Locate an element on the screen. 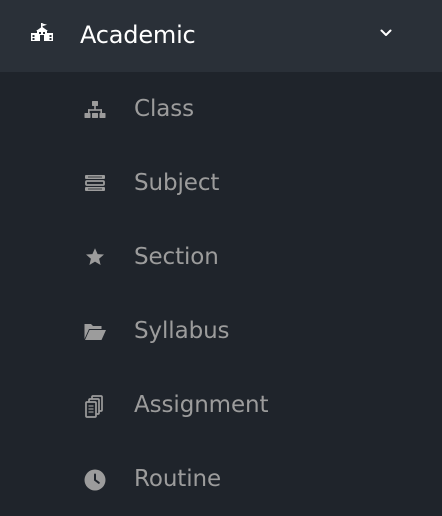 This screenshot has height=516, width=442. sidebar-item-subject: Subject is located at coordinates (221, 183).